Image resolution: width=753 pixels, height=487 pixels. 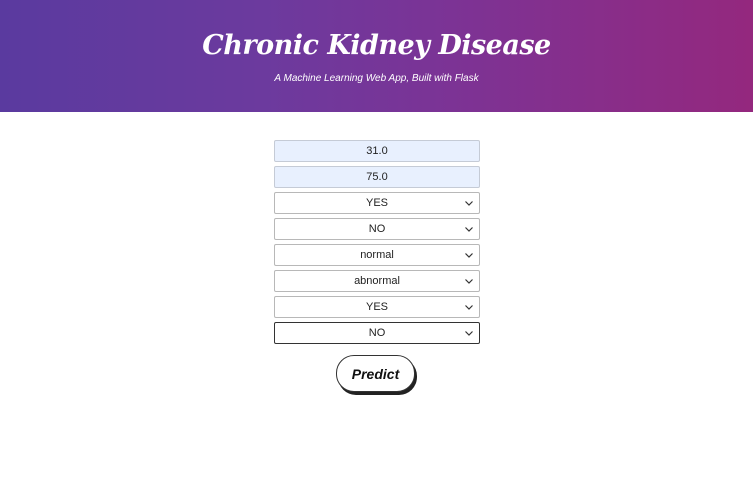 I want to click on select-field-3-value: normal, so click(x=377, y=255).